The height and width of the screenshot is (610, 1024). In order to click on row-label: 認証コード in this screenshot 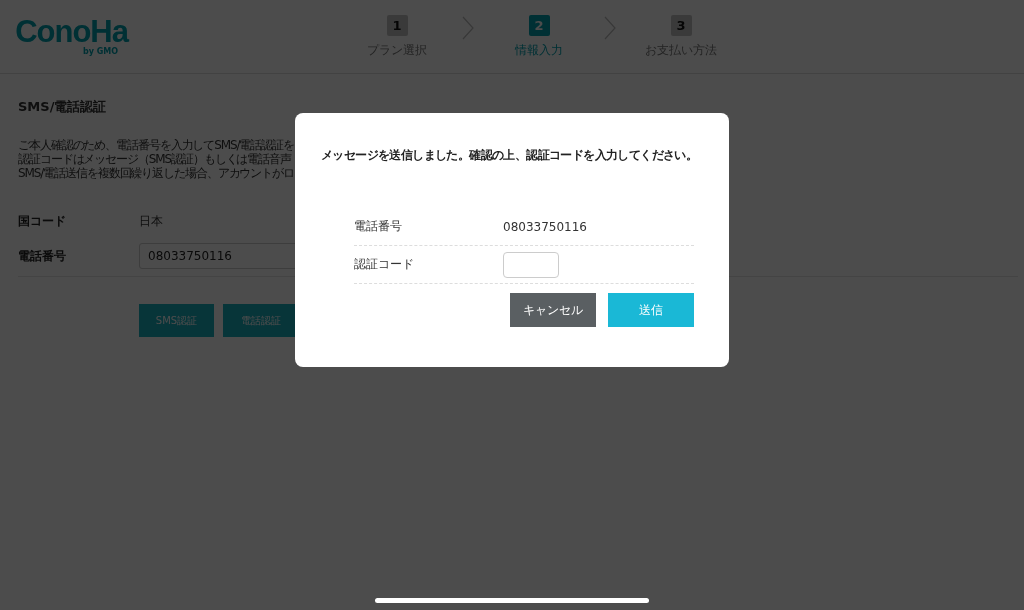, I will do `click(384, 264)`.